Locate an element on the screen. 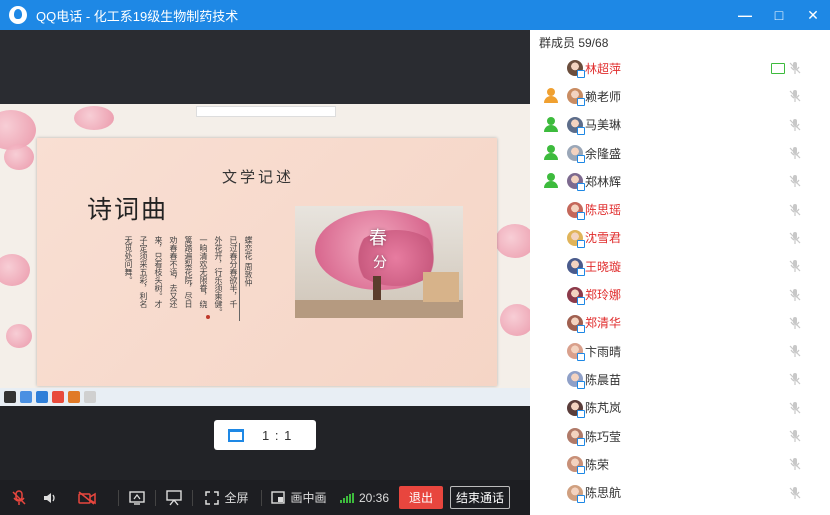  exit-button: 退出 is located at coordinates (421, 497).